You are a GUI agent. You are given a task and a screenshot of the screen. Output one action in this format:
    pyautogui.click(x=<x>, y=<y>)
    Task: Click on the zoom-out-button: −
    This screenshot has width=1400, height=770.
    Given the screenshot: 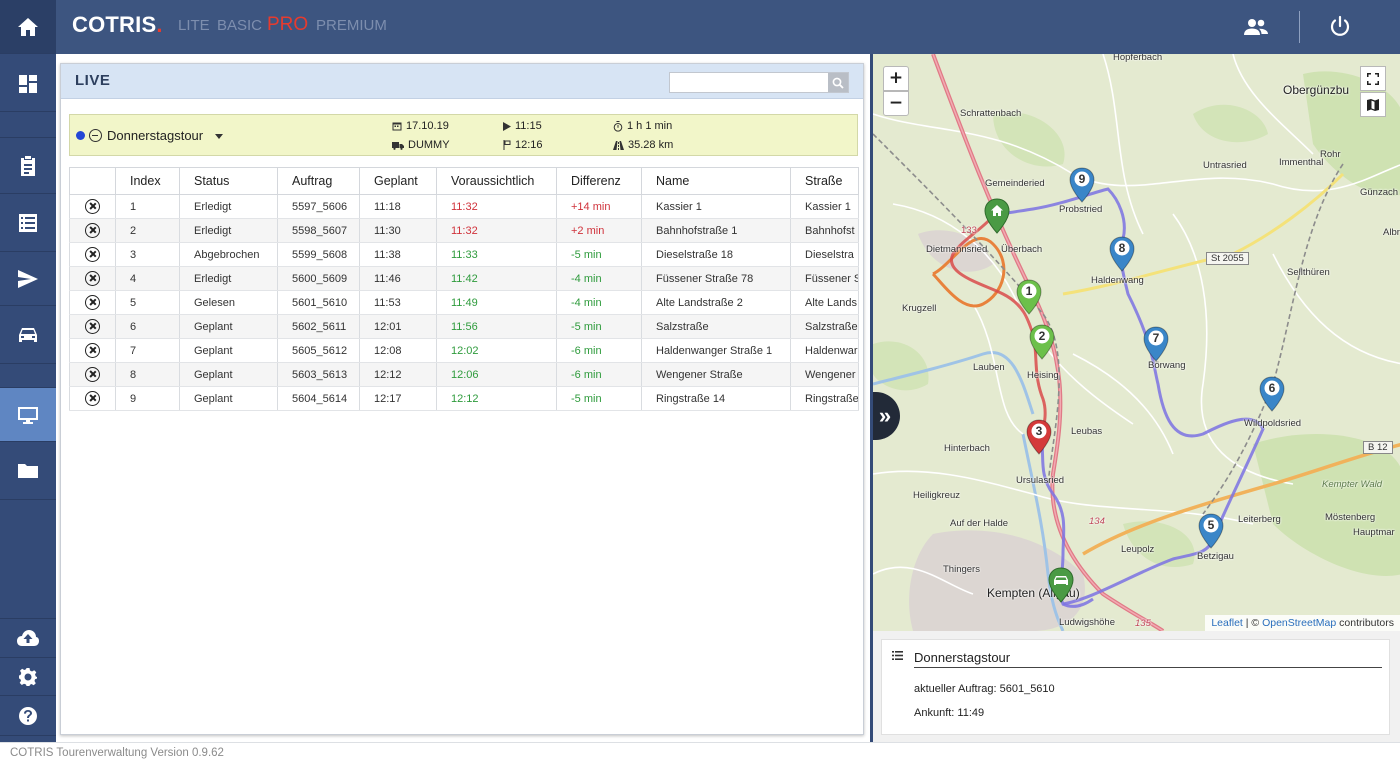 What is the action you would take?
    pyautogui.click(x=896, y=103)
    